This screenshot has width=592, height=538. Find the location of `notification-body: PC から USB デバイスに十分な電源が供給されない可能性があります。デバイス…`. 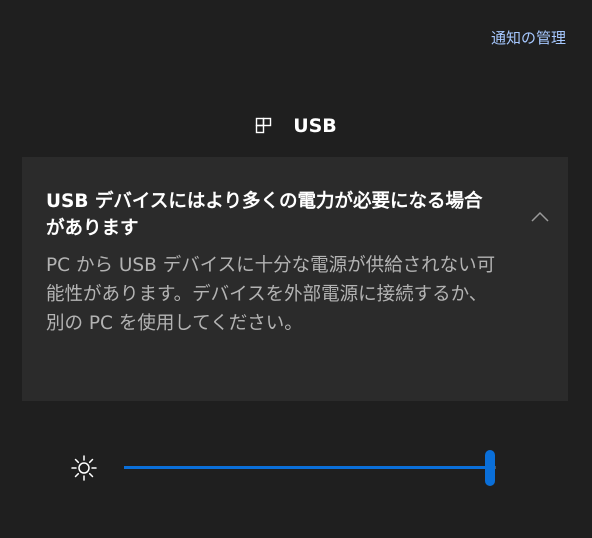

notification-body: PC から USB デバイスに十分な電源が供給されない可能性があります。デバイス… is located at coordinates (271, 294).